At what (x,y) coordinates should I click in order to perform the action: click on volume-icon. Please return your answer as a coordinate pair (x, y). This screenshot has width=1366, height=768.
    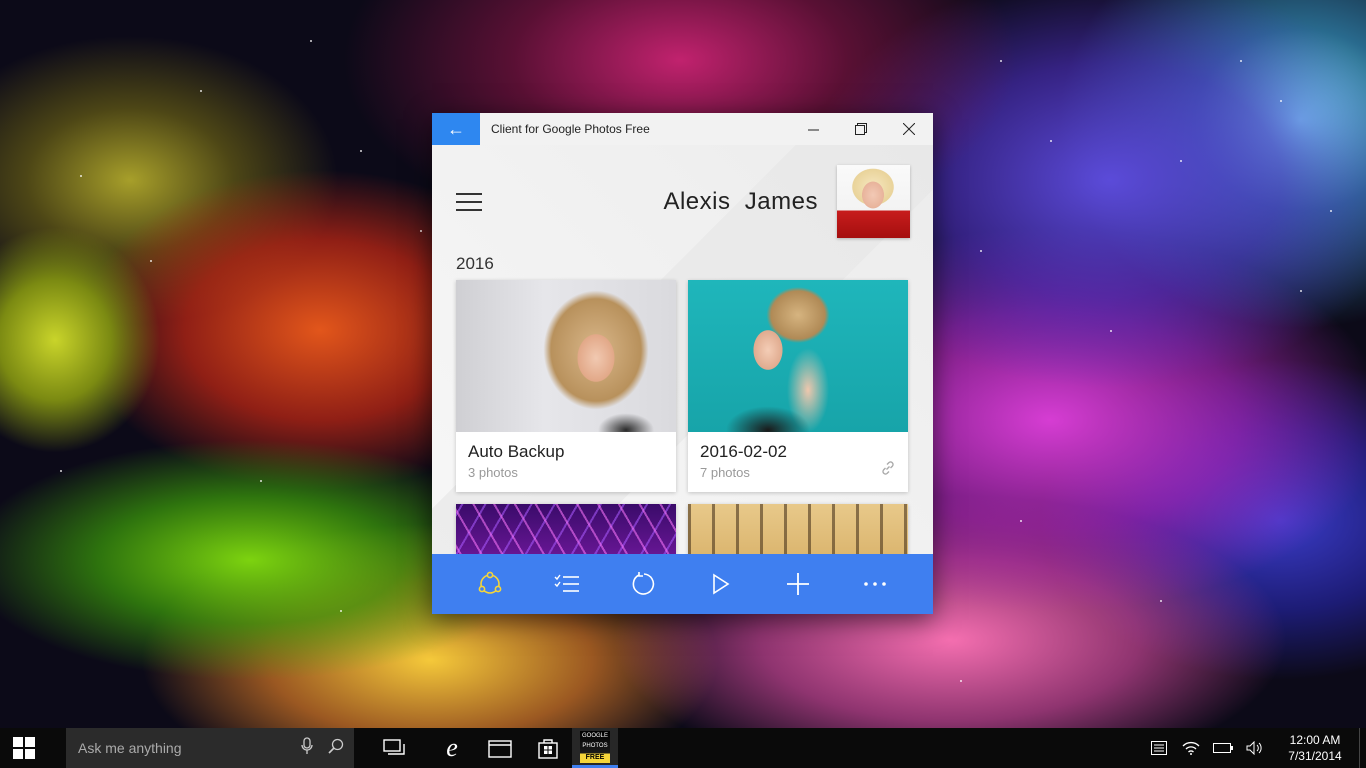
    Looking at the image, I should click on (1254, 748).